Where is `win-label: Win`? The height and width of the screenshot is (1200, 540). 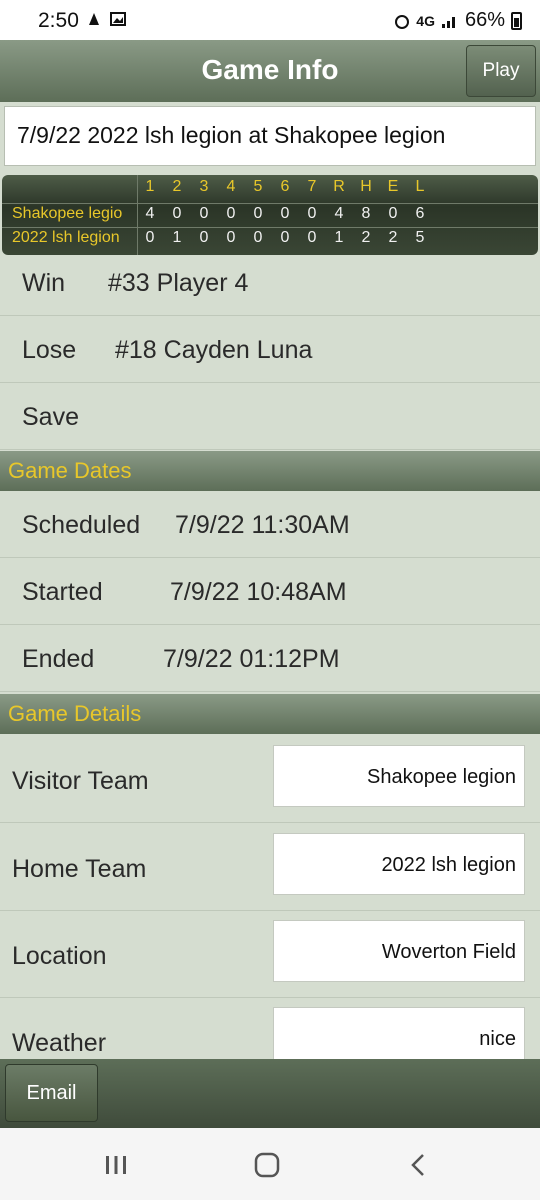 win-label: Win is located at coordinates (44, 283).